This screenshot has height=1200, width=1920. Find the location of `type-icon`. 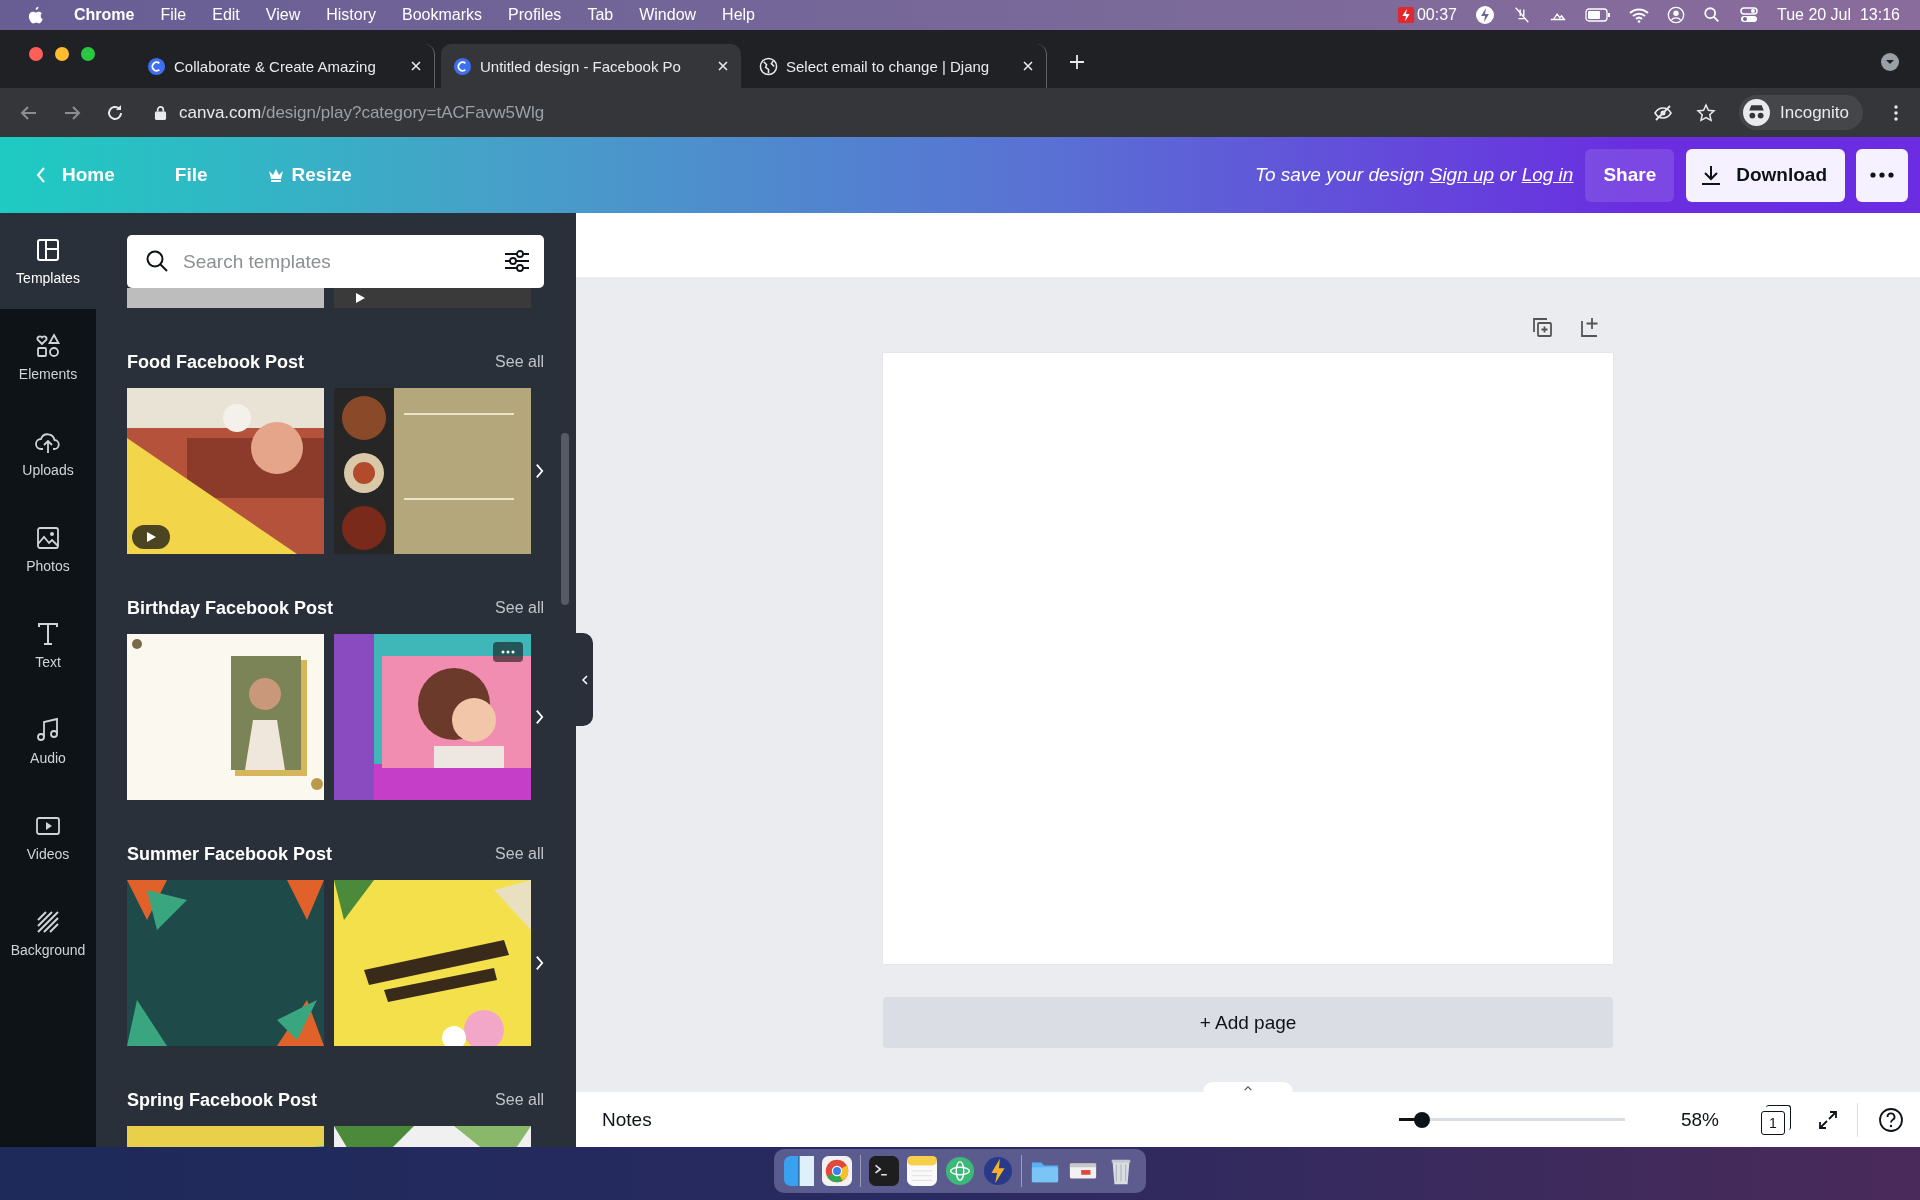

type-icon is located at coordinates (48, 633).